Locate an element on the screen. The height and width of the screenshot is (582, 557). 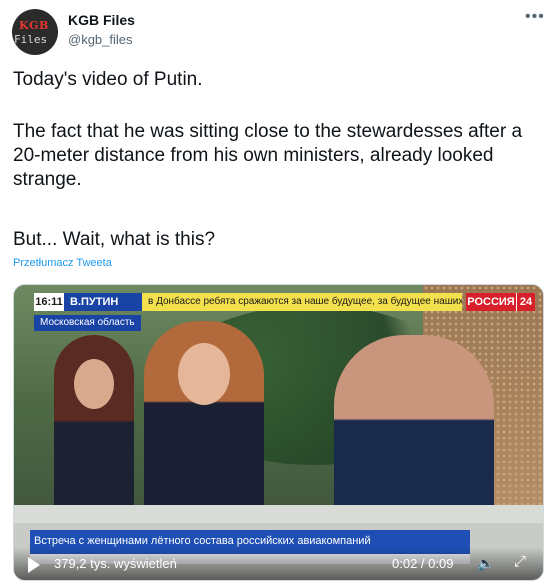
more-horizontal-icon: ••• is located at coordinates (535, 17).